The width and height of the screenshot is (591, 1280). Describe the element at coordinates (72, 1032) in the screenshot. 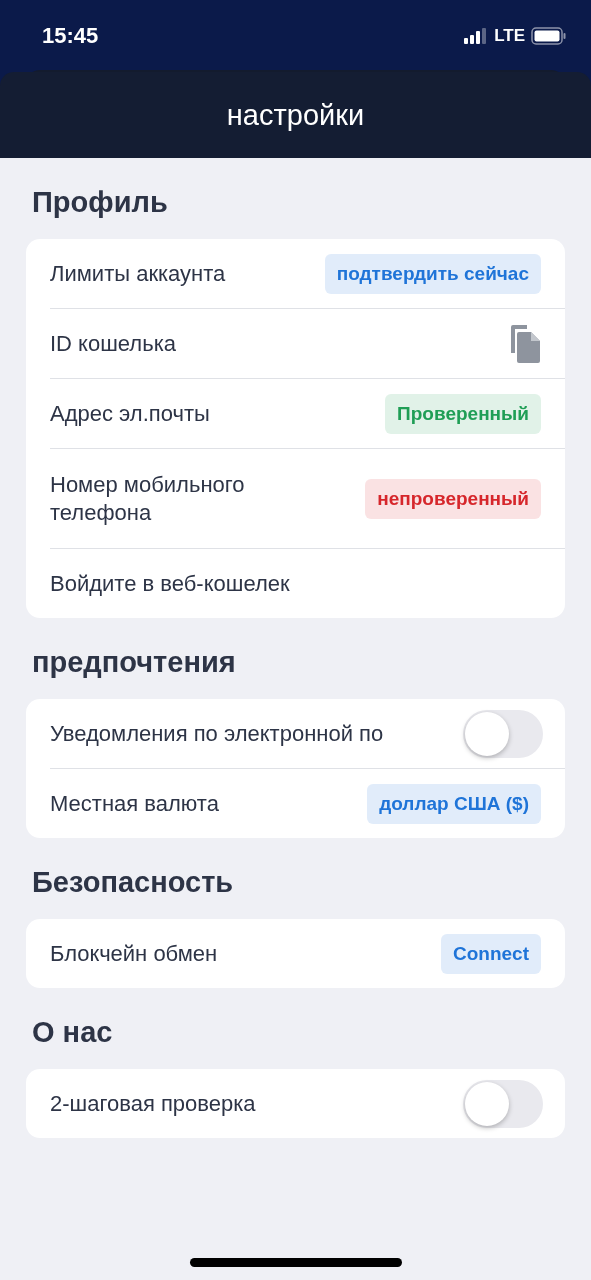

I see `section-title: О нас` at that location.